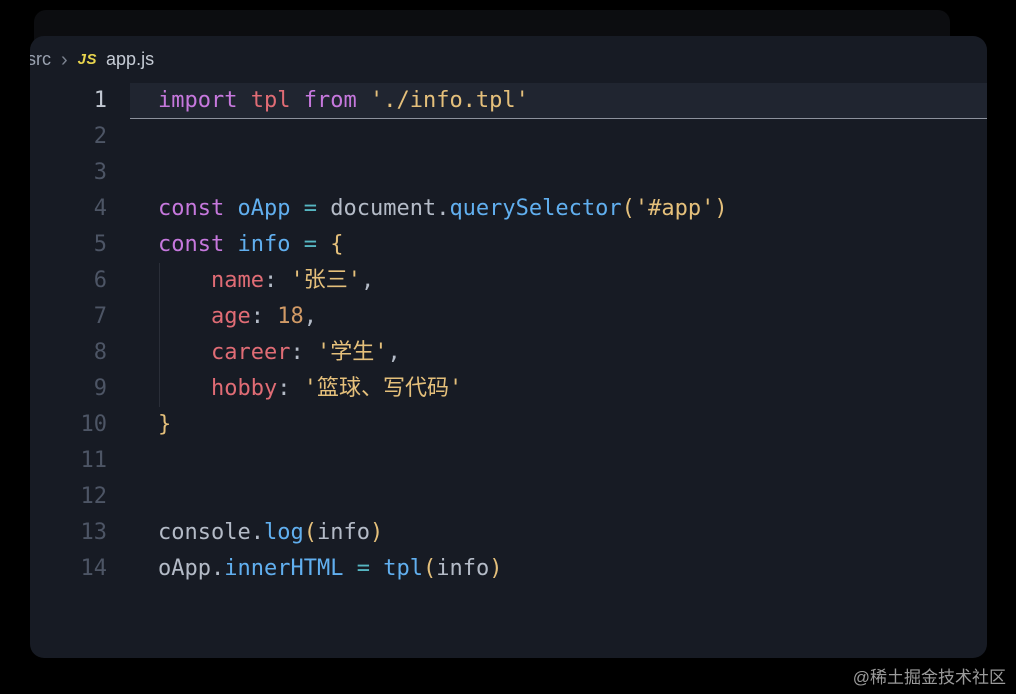 The width and height of the screenshot is (1016, 694). Describe the element at coordinates (290, 316) in the screenshot. I see `code-token: 18` at that location.